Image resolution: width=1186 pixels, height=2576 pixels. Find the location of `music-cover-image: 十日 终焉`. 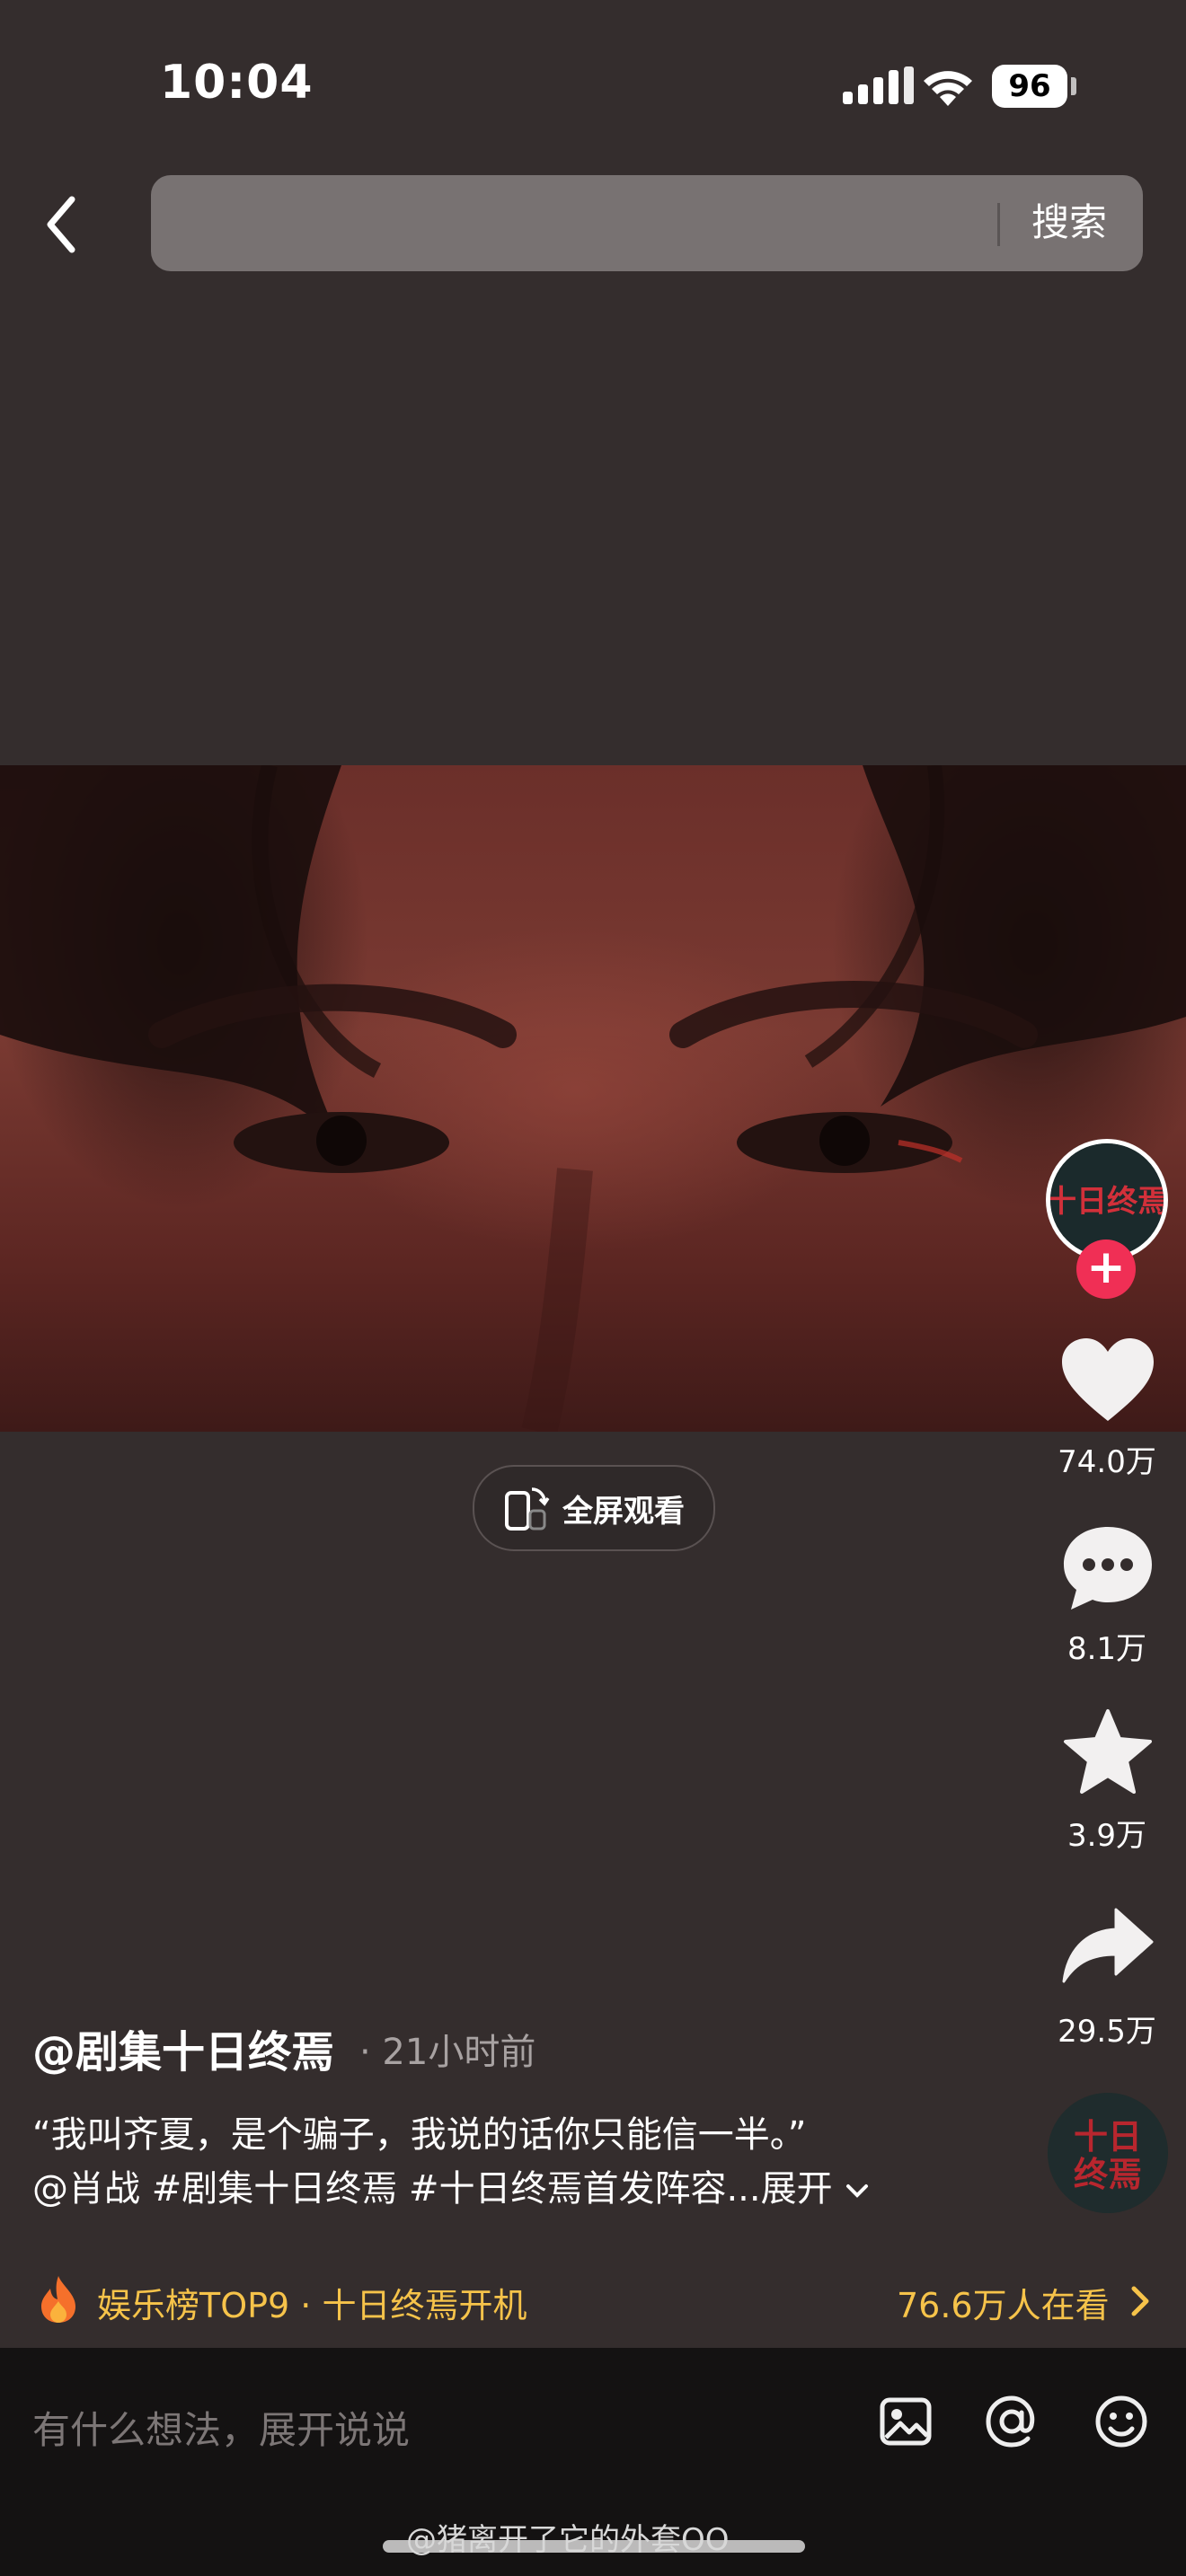

music-cover-image: 十日 终焉 is located at coordinates (1108, 2153).